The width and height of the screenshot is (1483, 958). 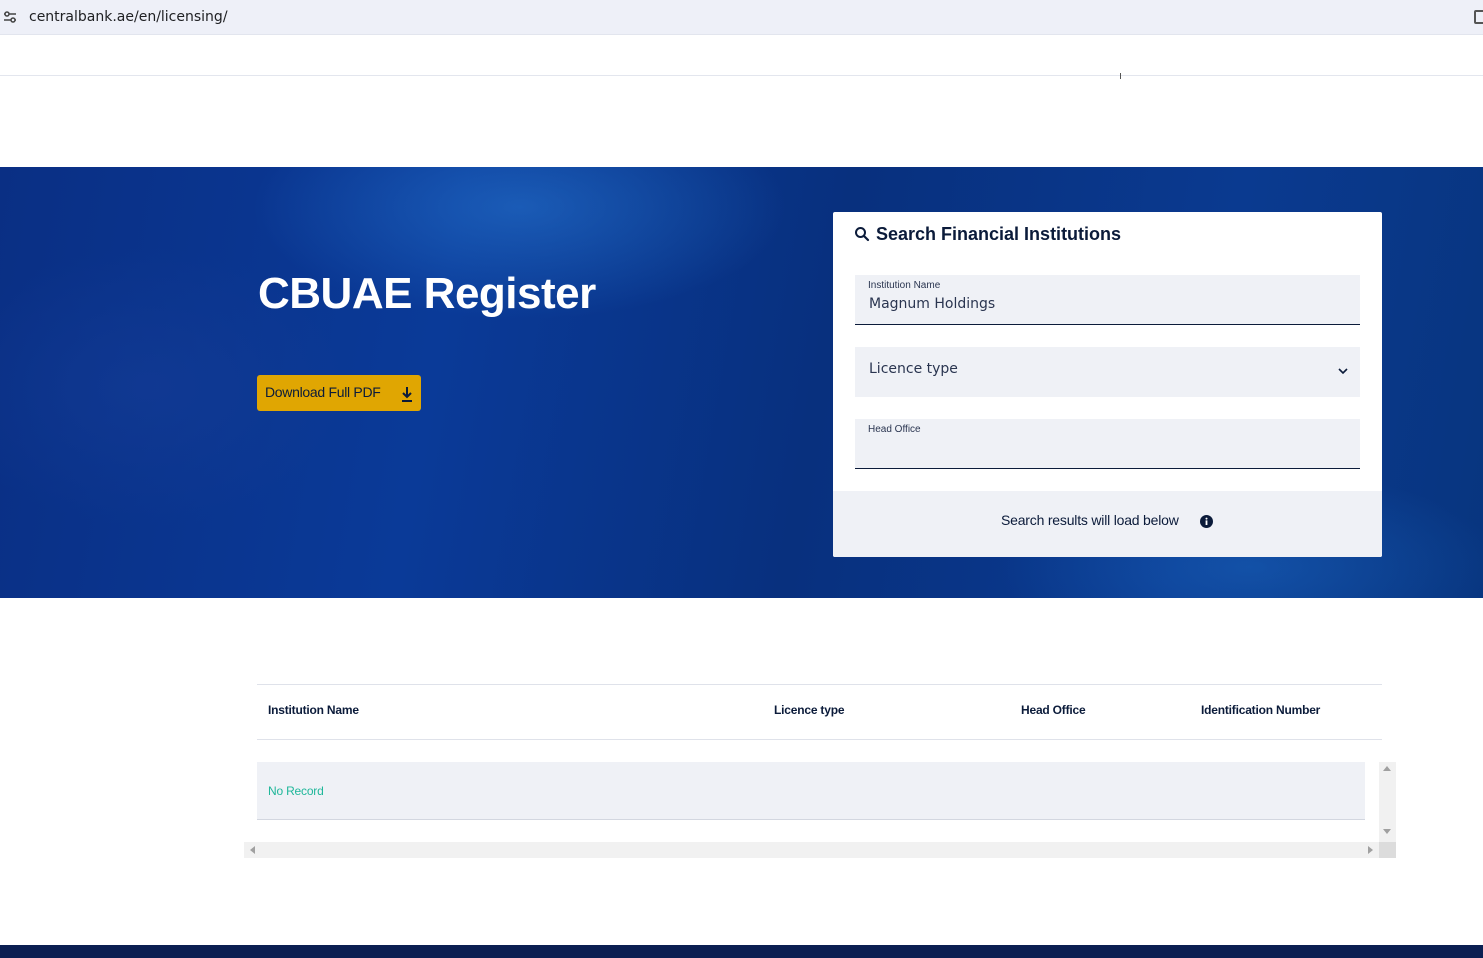 I want to click on scroll-down-arrow-icon, so click(x=1387, y=831).